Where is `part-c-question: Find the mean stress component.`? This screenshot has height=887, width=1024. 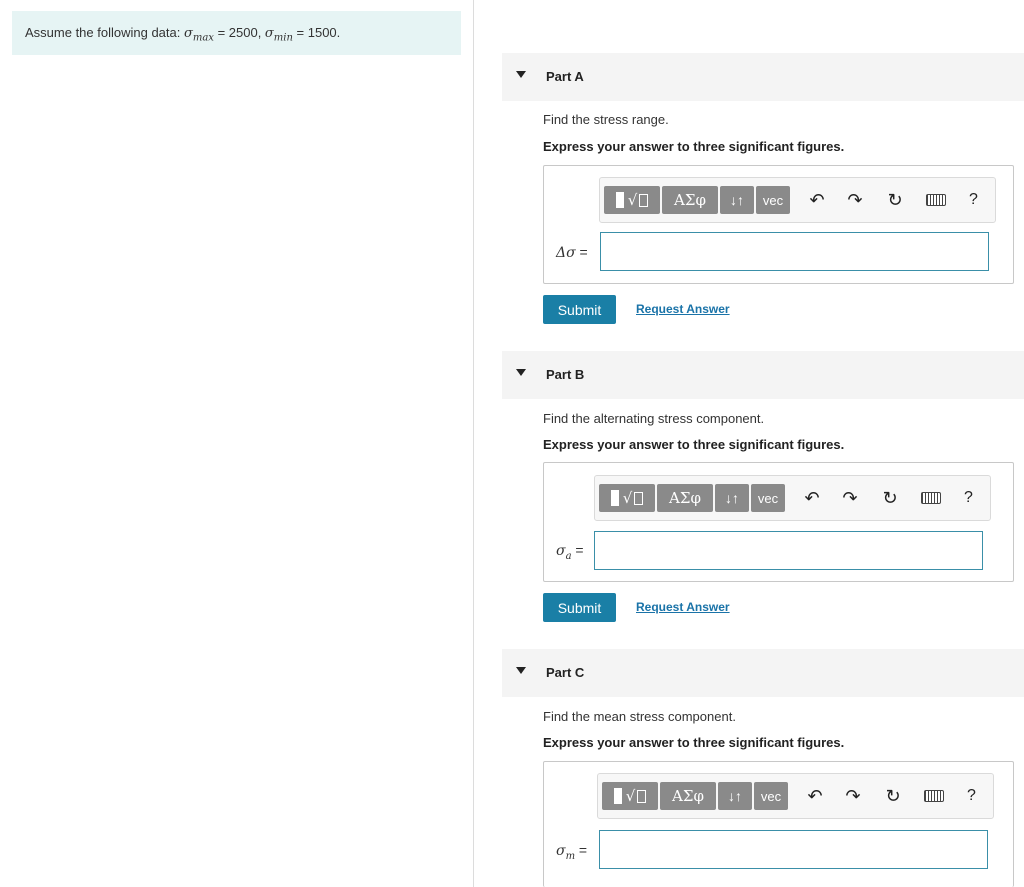
part-c-question: Find the mean stress component. is located at coordinates (639, 716).